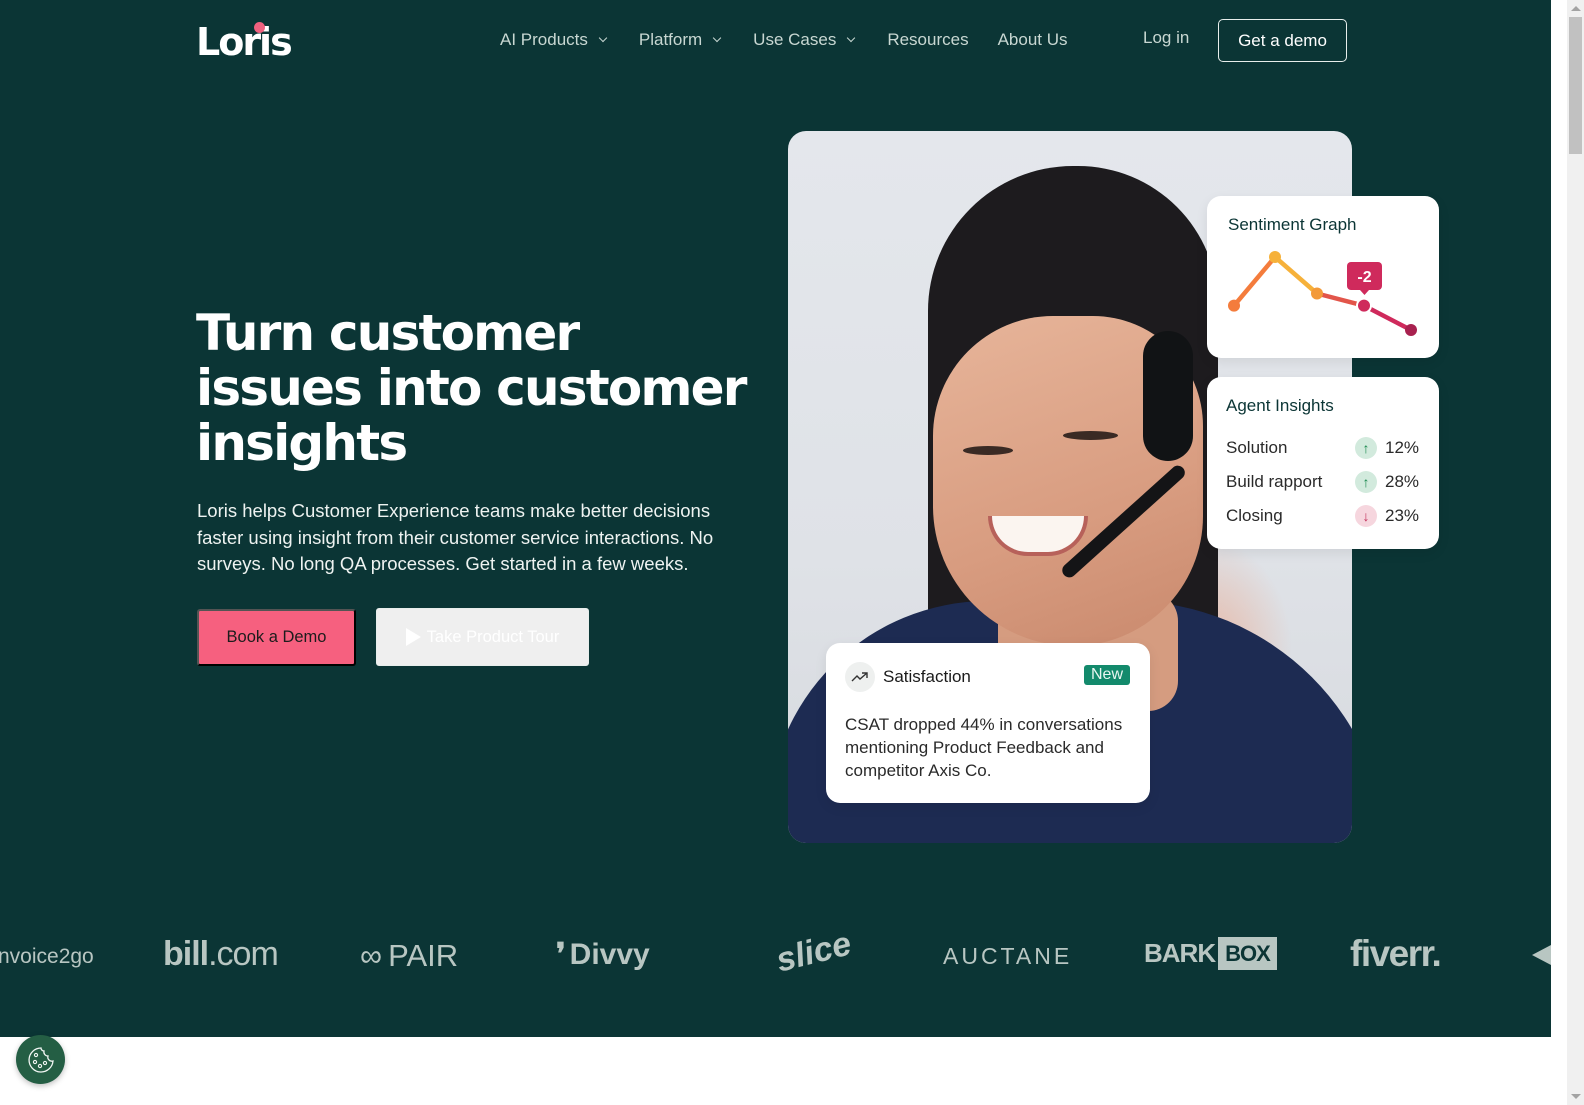 Image resolution: width=1584 pixels, height=1105 pixels. What do you see at coordinates (259, 27) in the screenshot?
I see `logo-dot` at bounding box center [259, 27].